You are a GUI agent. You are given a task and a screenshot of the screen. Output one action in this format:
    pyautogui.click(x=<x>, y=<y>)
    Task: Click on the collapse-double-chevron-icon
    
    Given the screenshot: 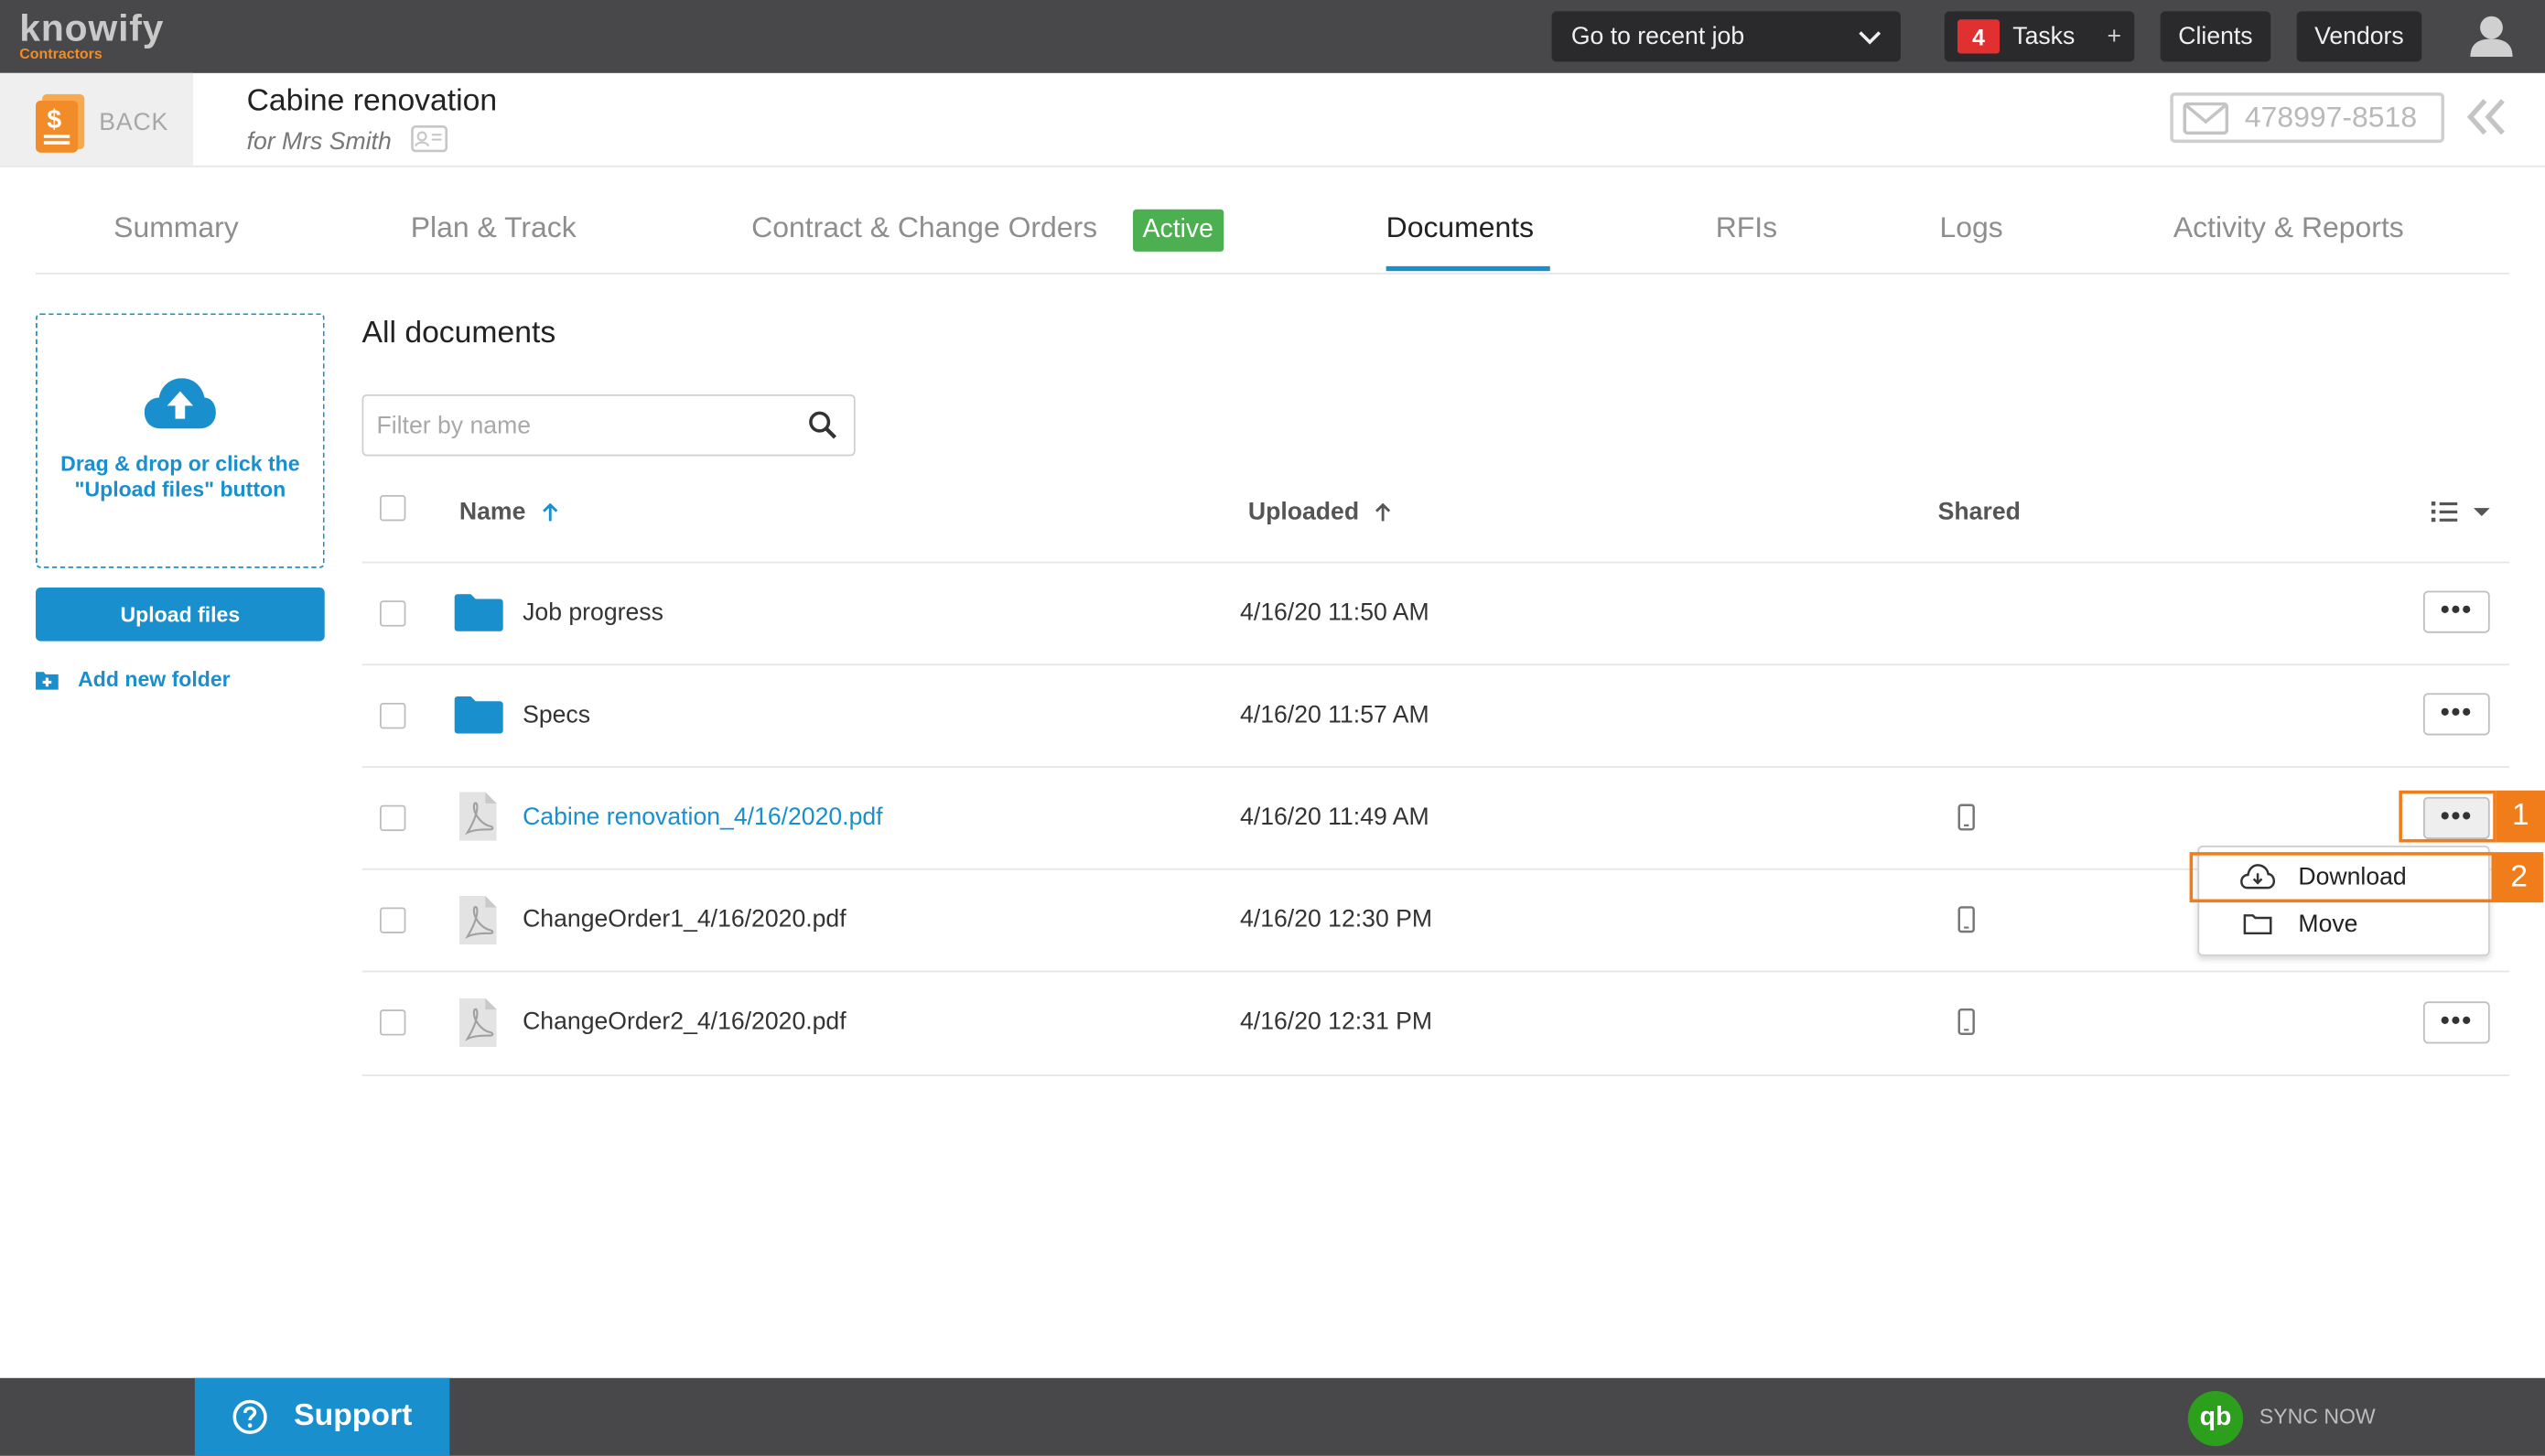 What is the action you would take?
    pyautogui.click(x=2486, y=116)
    